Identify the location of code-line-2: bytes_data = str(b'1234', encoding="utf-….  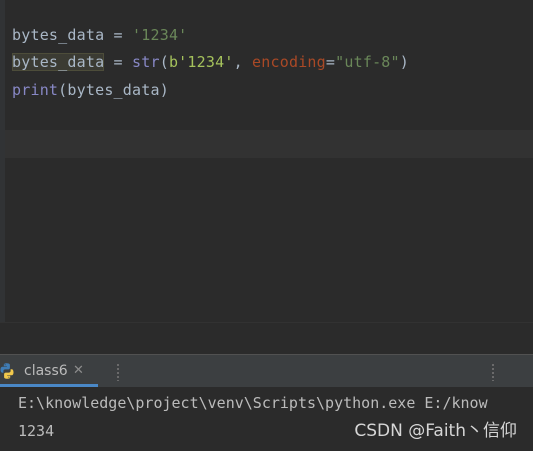
(210, 62).